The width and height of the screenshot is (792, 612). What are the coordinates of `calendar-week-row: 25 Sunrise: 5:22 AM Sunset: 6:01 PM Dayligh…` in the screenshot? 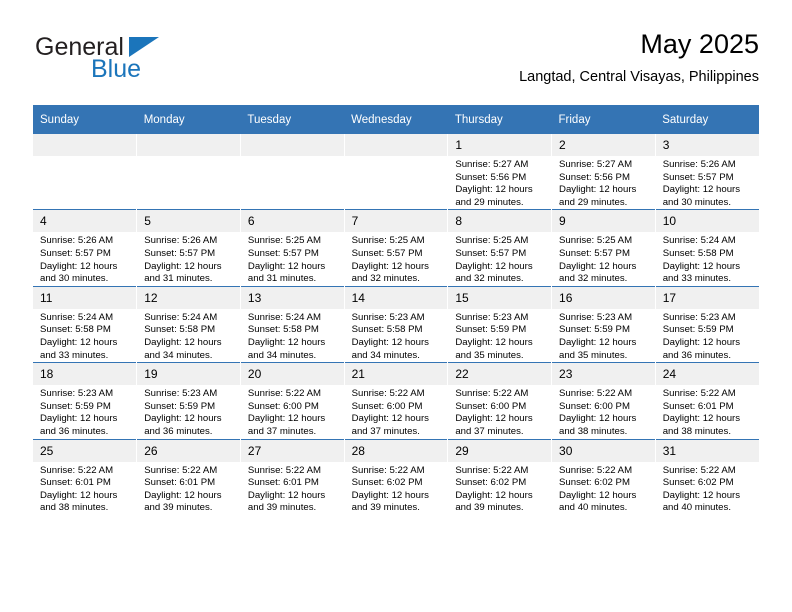 It's located at (396, 476).